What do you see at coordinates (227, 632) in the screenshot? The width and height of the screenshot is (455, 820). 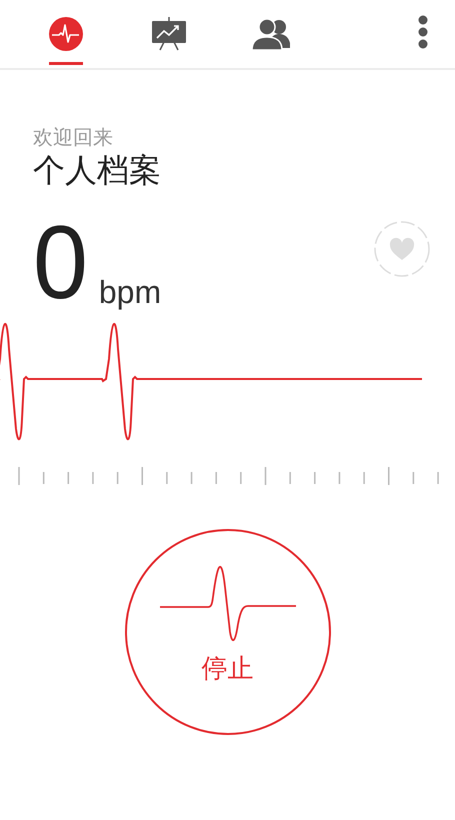 I see `stop-button: 停止` at bounding box center [227, 632].